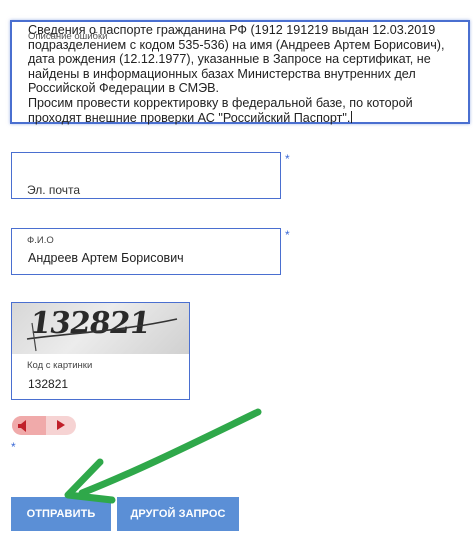 This screenshot has width=473, height=540. Describe the element at coordinates (54, 190) in the screenshot. I see `email-label: Эл. почта` at that location.